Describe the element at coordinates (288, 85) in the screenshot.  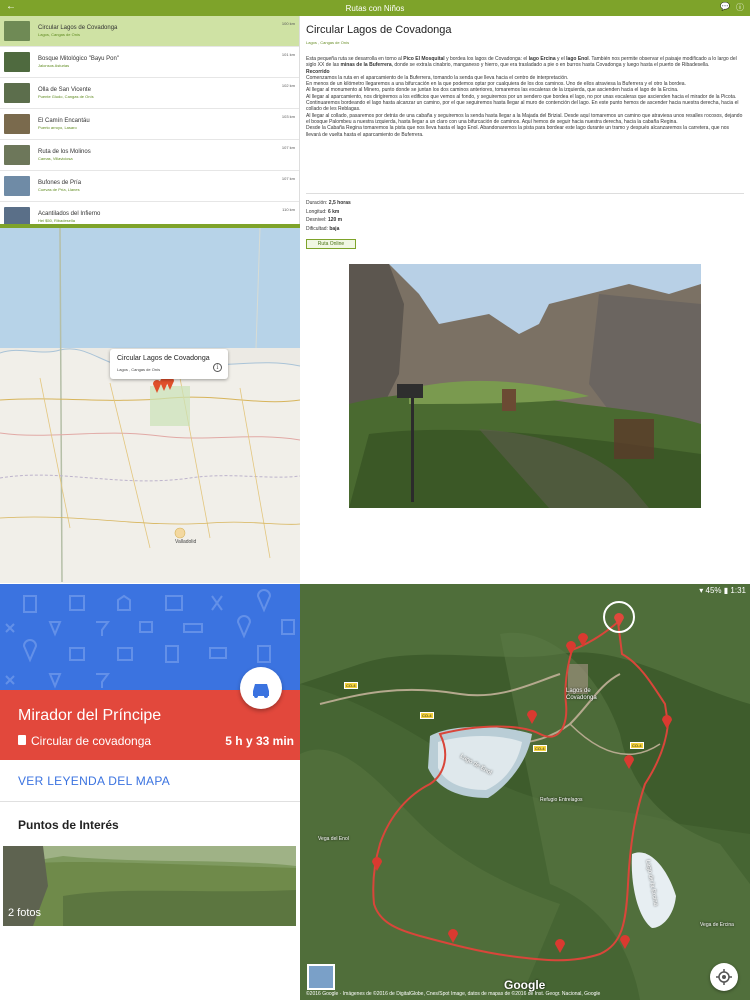
I see `route-distance: 102 km` at that location.